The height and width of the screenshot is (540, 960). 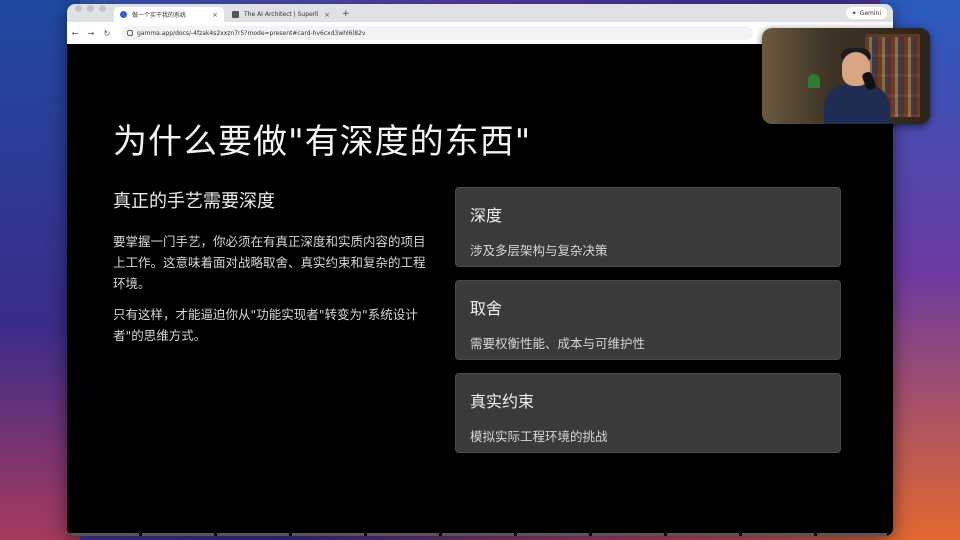 I want to click on slide-title: 为什么要做"有深度的东西", so click(x=322, y=142).